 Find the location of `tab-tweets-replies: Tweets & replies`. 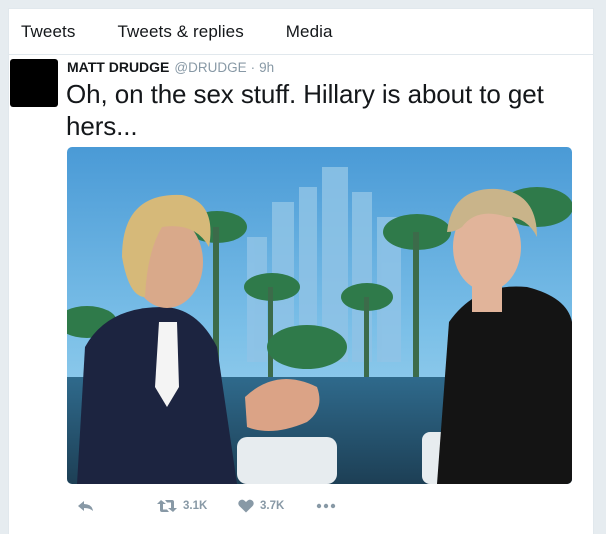

tab-tweets-replies: Tweets & replies is located at coordinates (180, 32).